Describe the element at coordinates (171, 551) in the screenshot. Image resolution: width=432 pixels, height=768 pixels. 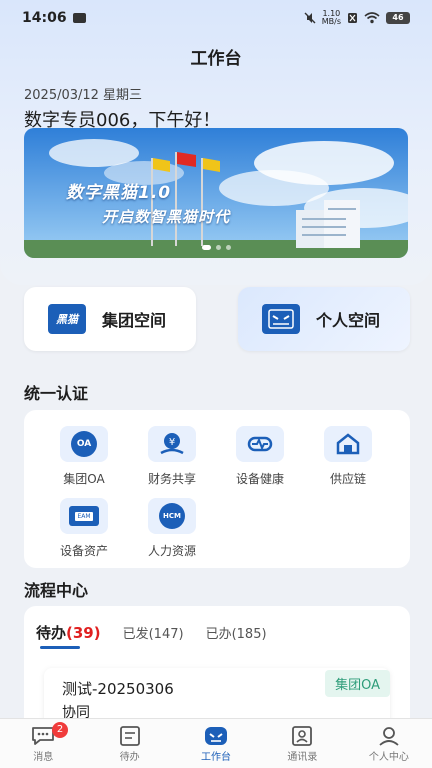
I see `auth-item-label: 人力资源` at that location.